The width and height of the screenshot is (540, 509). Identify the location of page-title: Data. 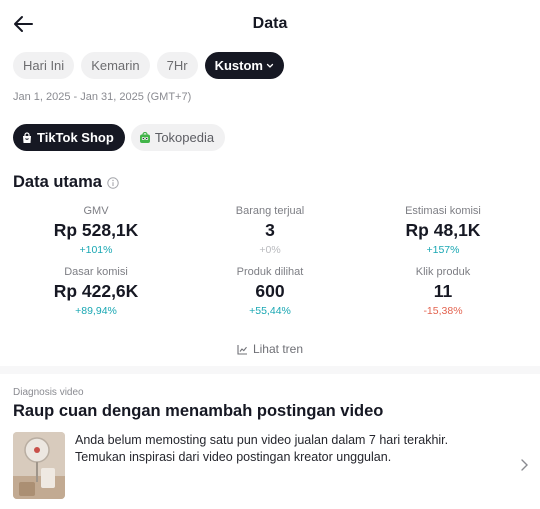
(270, 23).